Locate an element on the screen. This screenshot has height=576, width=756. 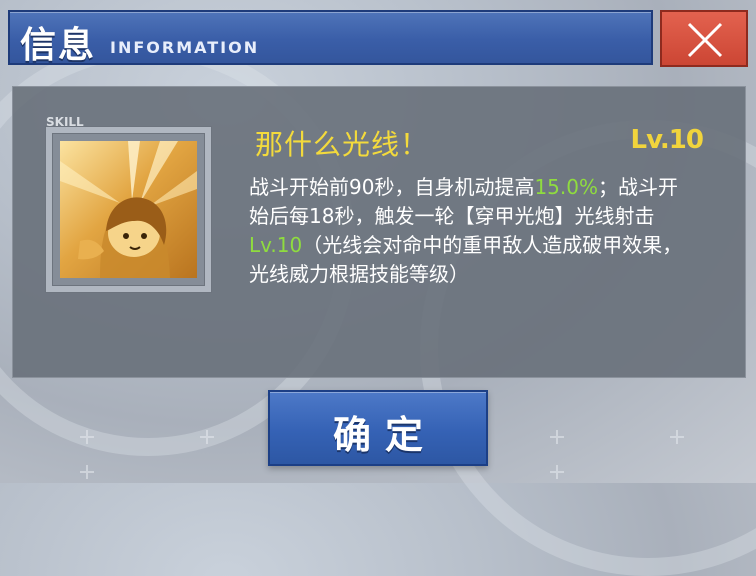
skill-portrait-icon is located at coordinates (128, 209).